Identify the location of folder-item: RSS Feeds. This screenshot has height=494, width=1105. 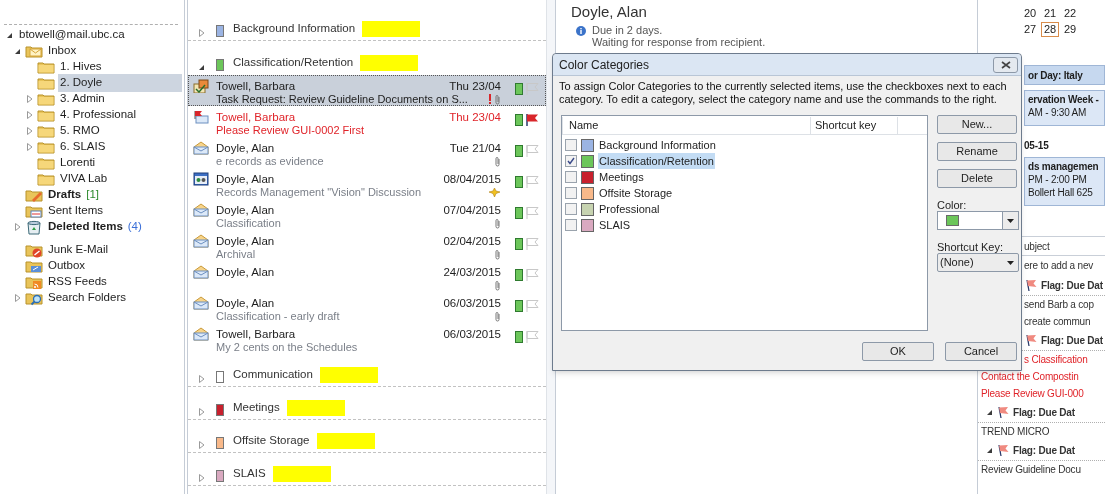
(77, 282).